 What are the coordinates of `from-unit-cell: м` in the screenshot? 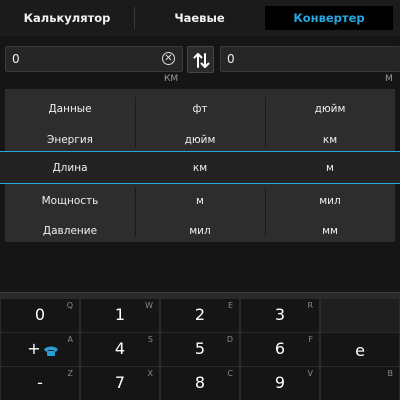 It's located at (200, 201).